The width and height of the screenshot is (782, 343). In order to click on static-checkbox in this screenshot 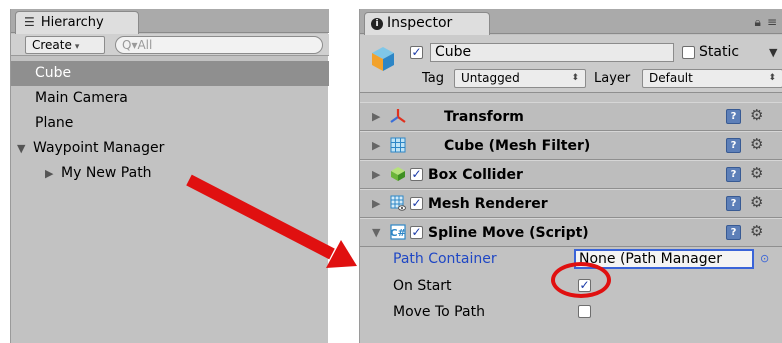, I will do `click(688, 52)`.